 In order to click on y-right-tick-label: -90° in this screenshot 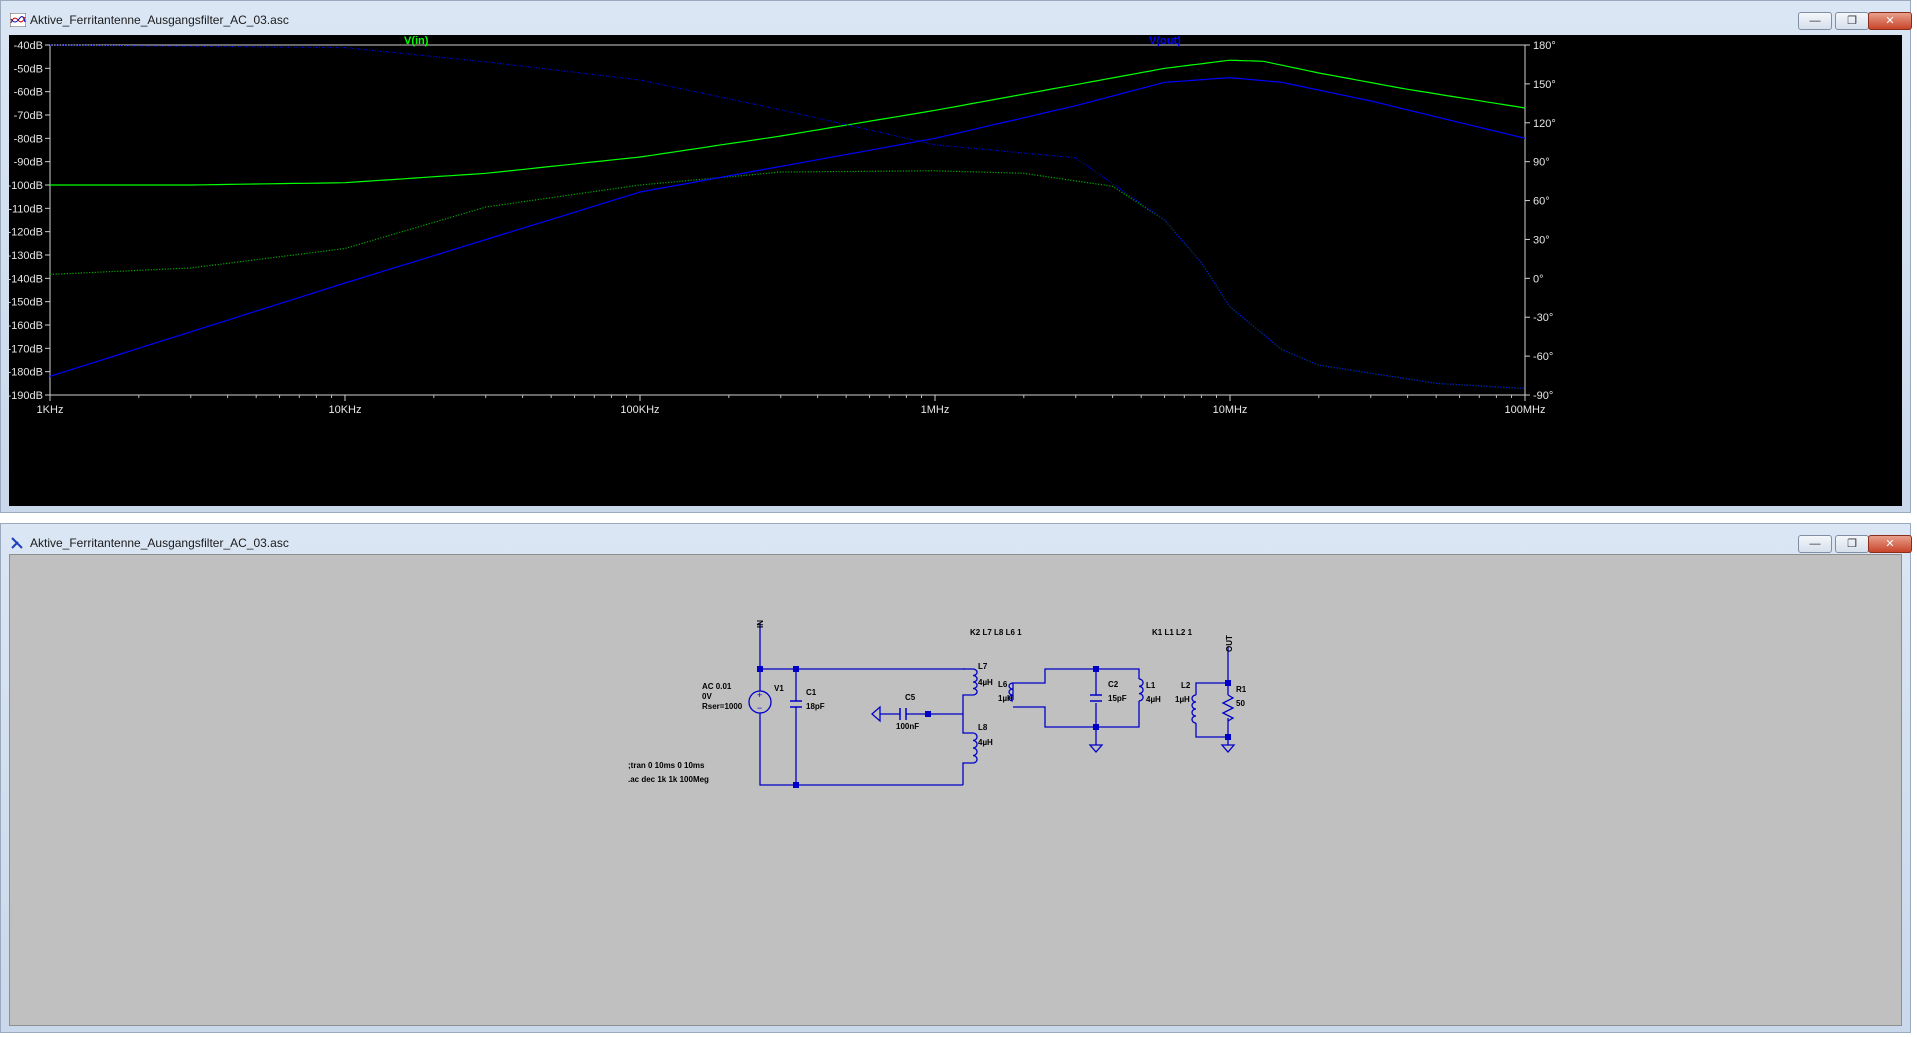, I will do `click(1543, 396)`.